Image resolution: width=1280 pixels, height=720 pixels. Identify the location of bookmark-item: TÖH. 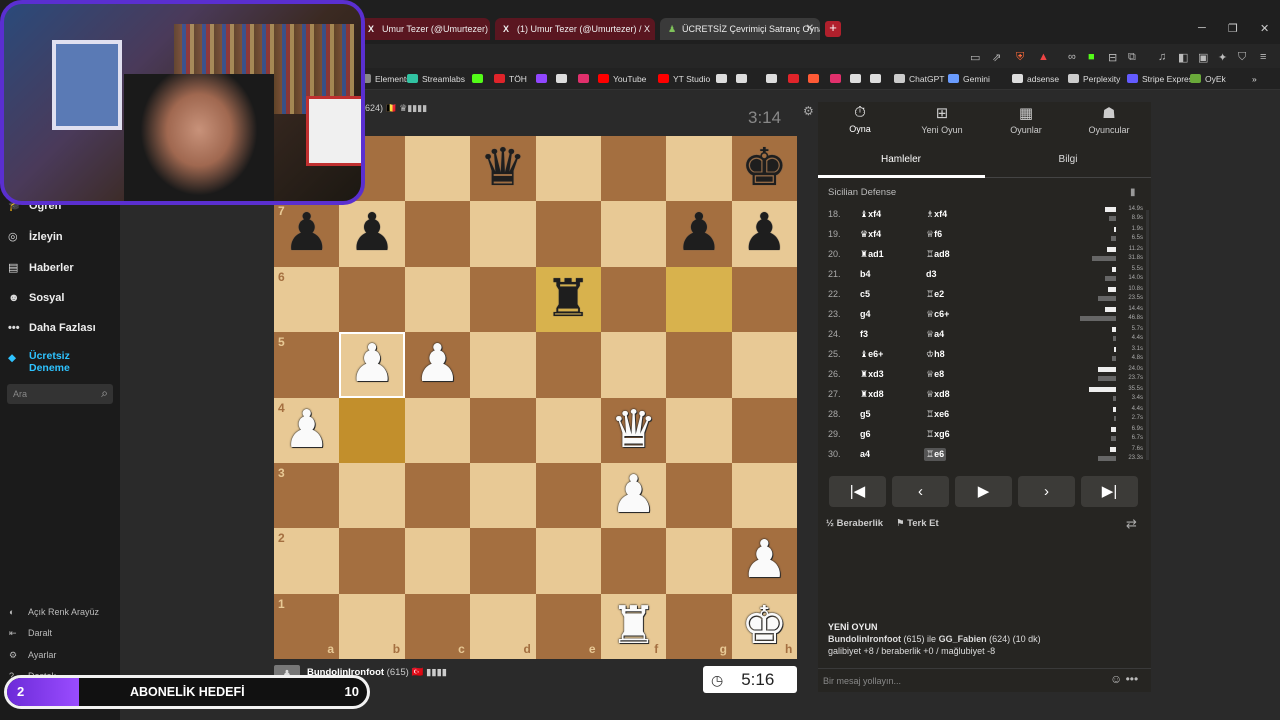
(510, 79).